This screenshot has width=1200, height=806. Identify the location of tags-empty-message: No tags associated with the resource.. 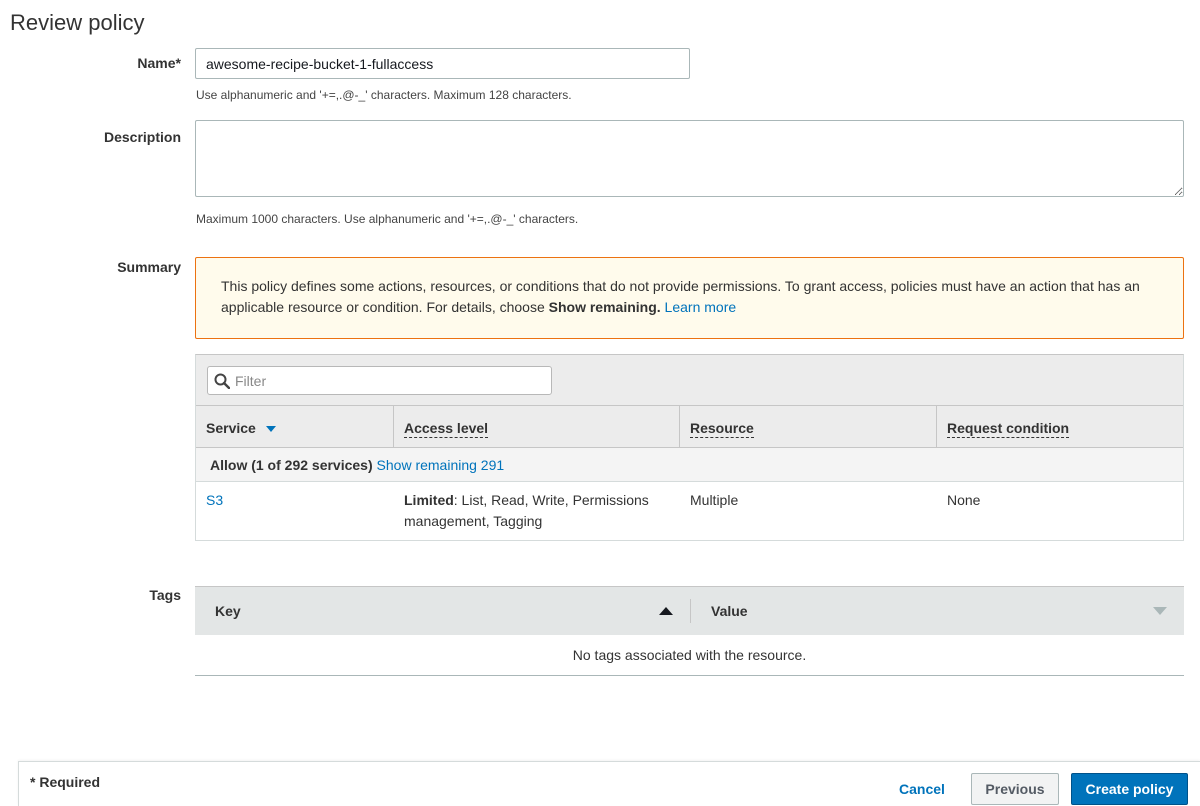
(689, 655).